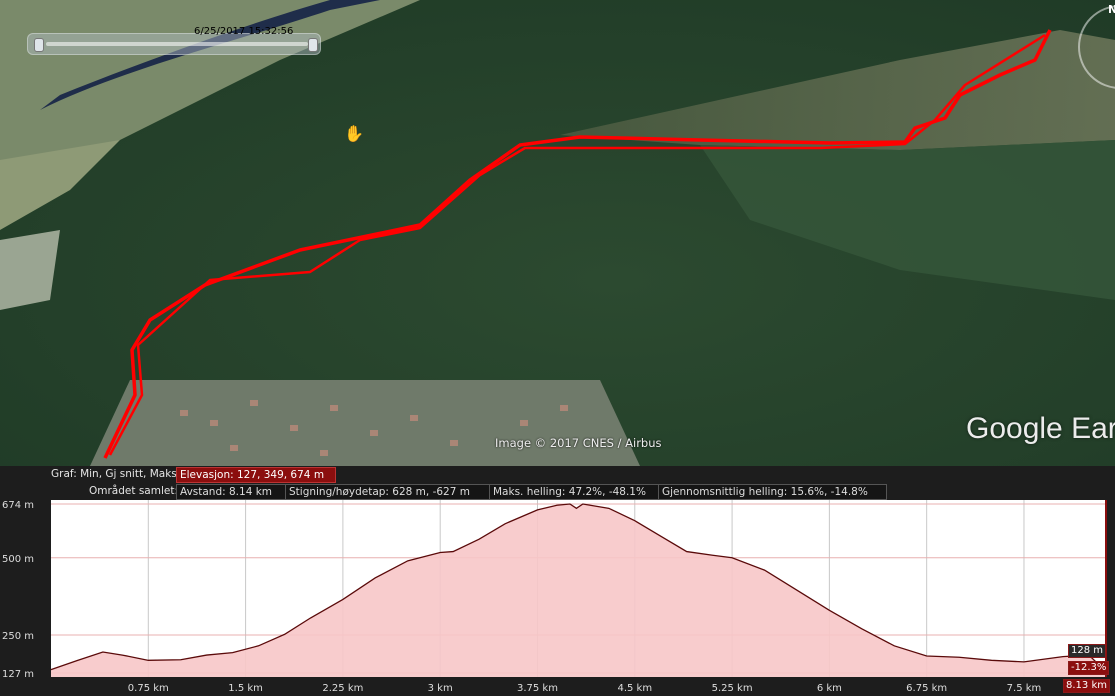  What do you see at coordinates (18, 674) in the screenshot?
I see `y-tick-label: 127 m` at bounding box center [18, 674].